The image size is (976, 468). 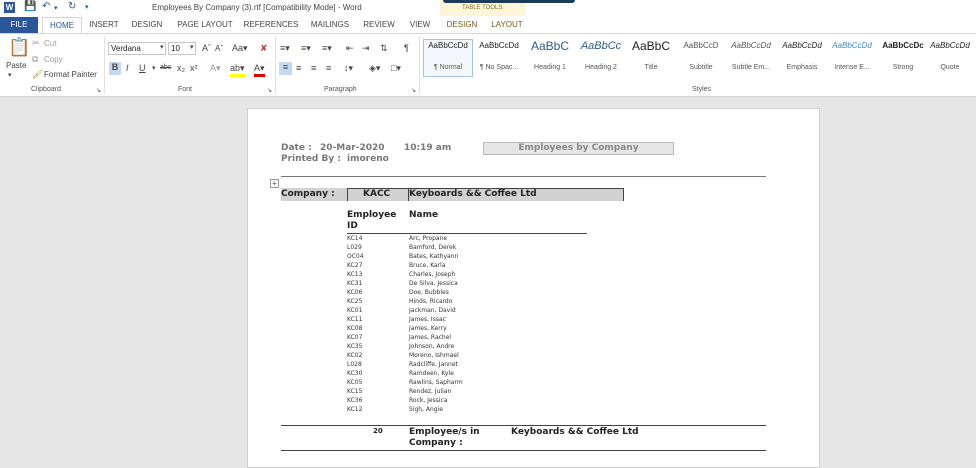 I want to click on shrink-font-icon: Aˇ, so click(x=219, y=48).